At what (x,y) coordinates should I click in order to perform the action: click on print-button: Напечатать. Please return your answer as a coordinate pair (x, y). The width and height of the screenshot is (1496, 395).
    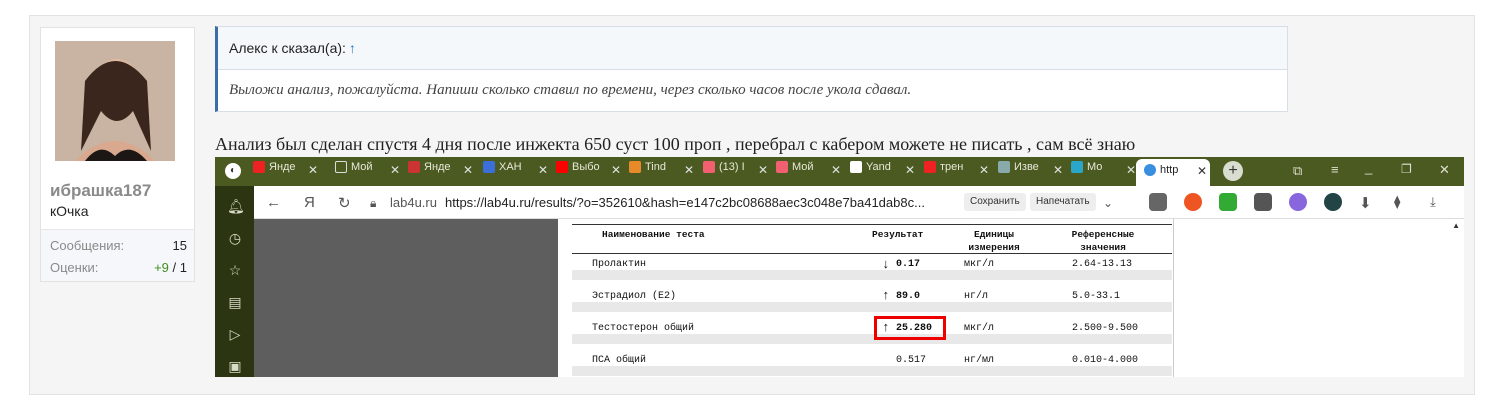
    Looking at the image, I should click on (1063, 202).